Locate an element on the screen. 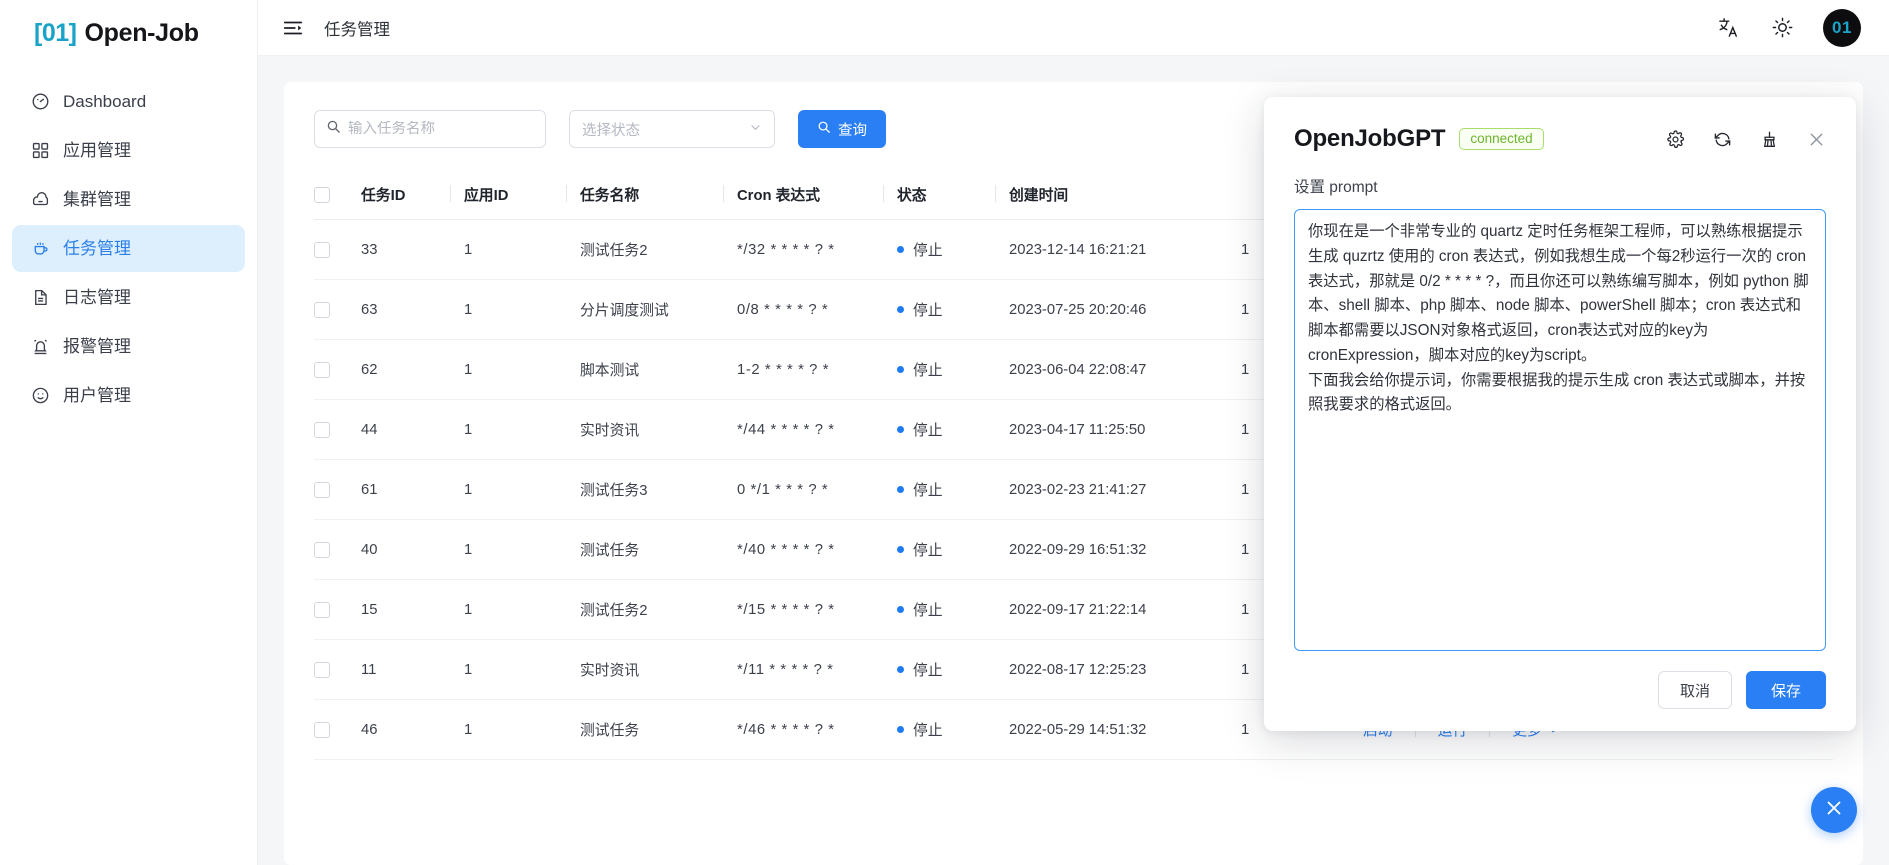 This screenshot has width=1889, height=865. log-icon is located at coordinates (40, 297).